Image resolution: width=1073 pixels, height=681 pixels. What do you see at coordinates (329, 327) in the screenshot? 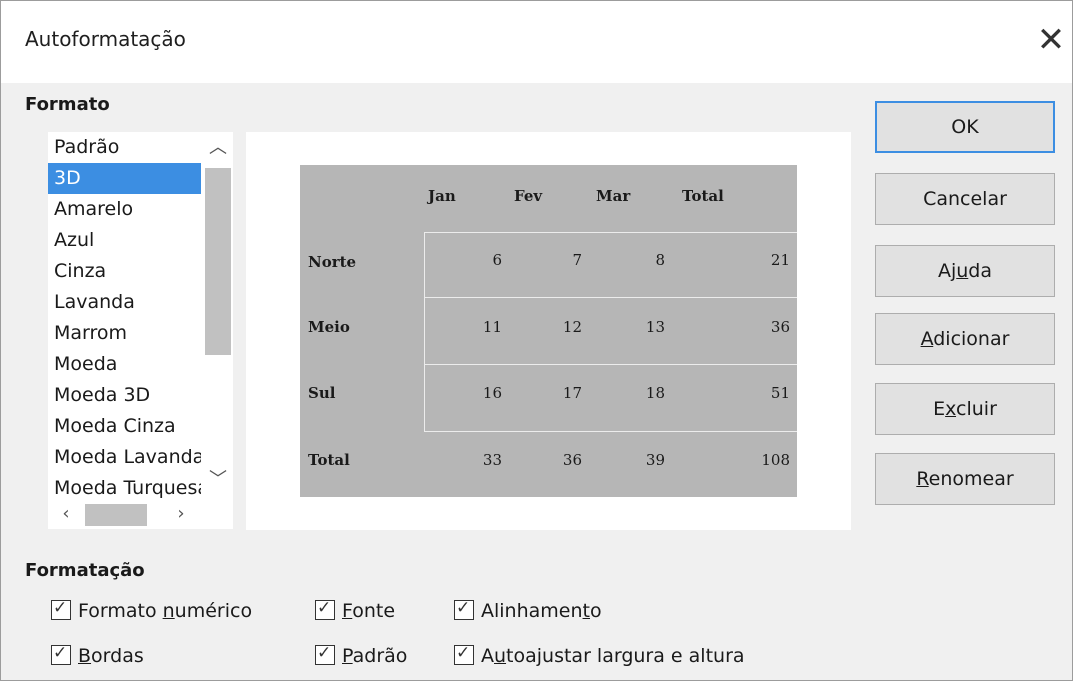
I see `preview-row-label: Meio` at bounding box center [329, 327].